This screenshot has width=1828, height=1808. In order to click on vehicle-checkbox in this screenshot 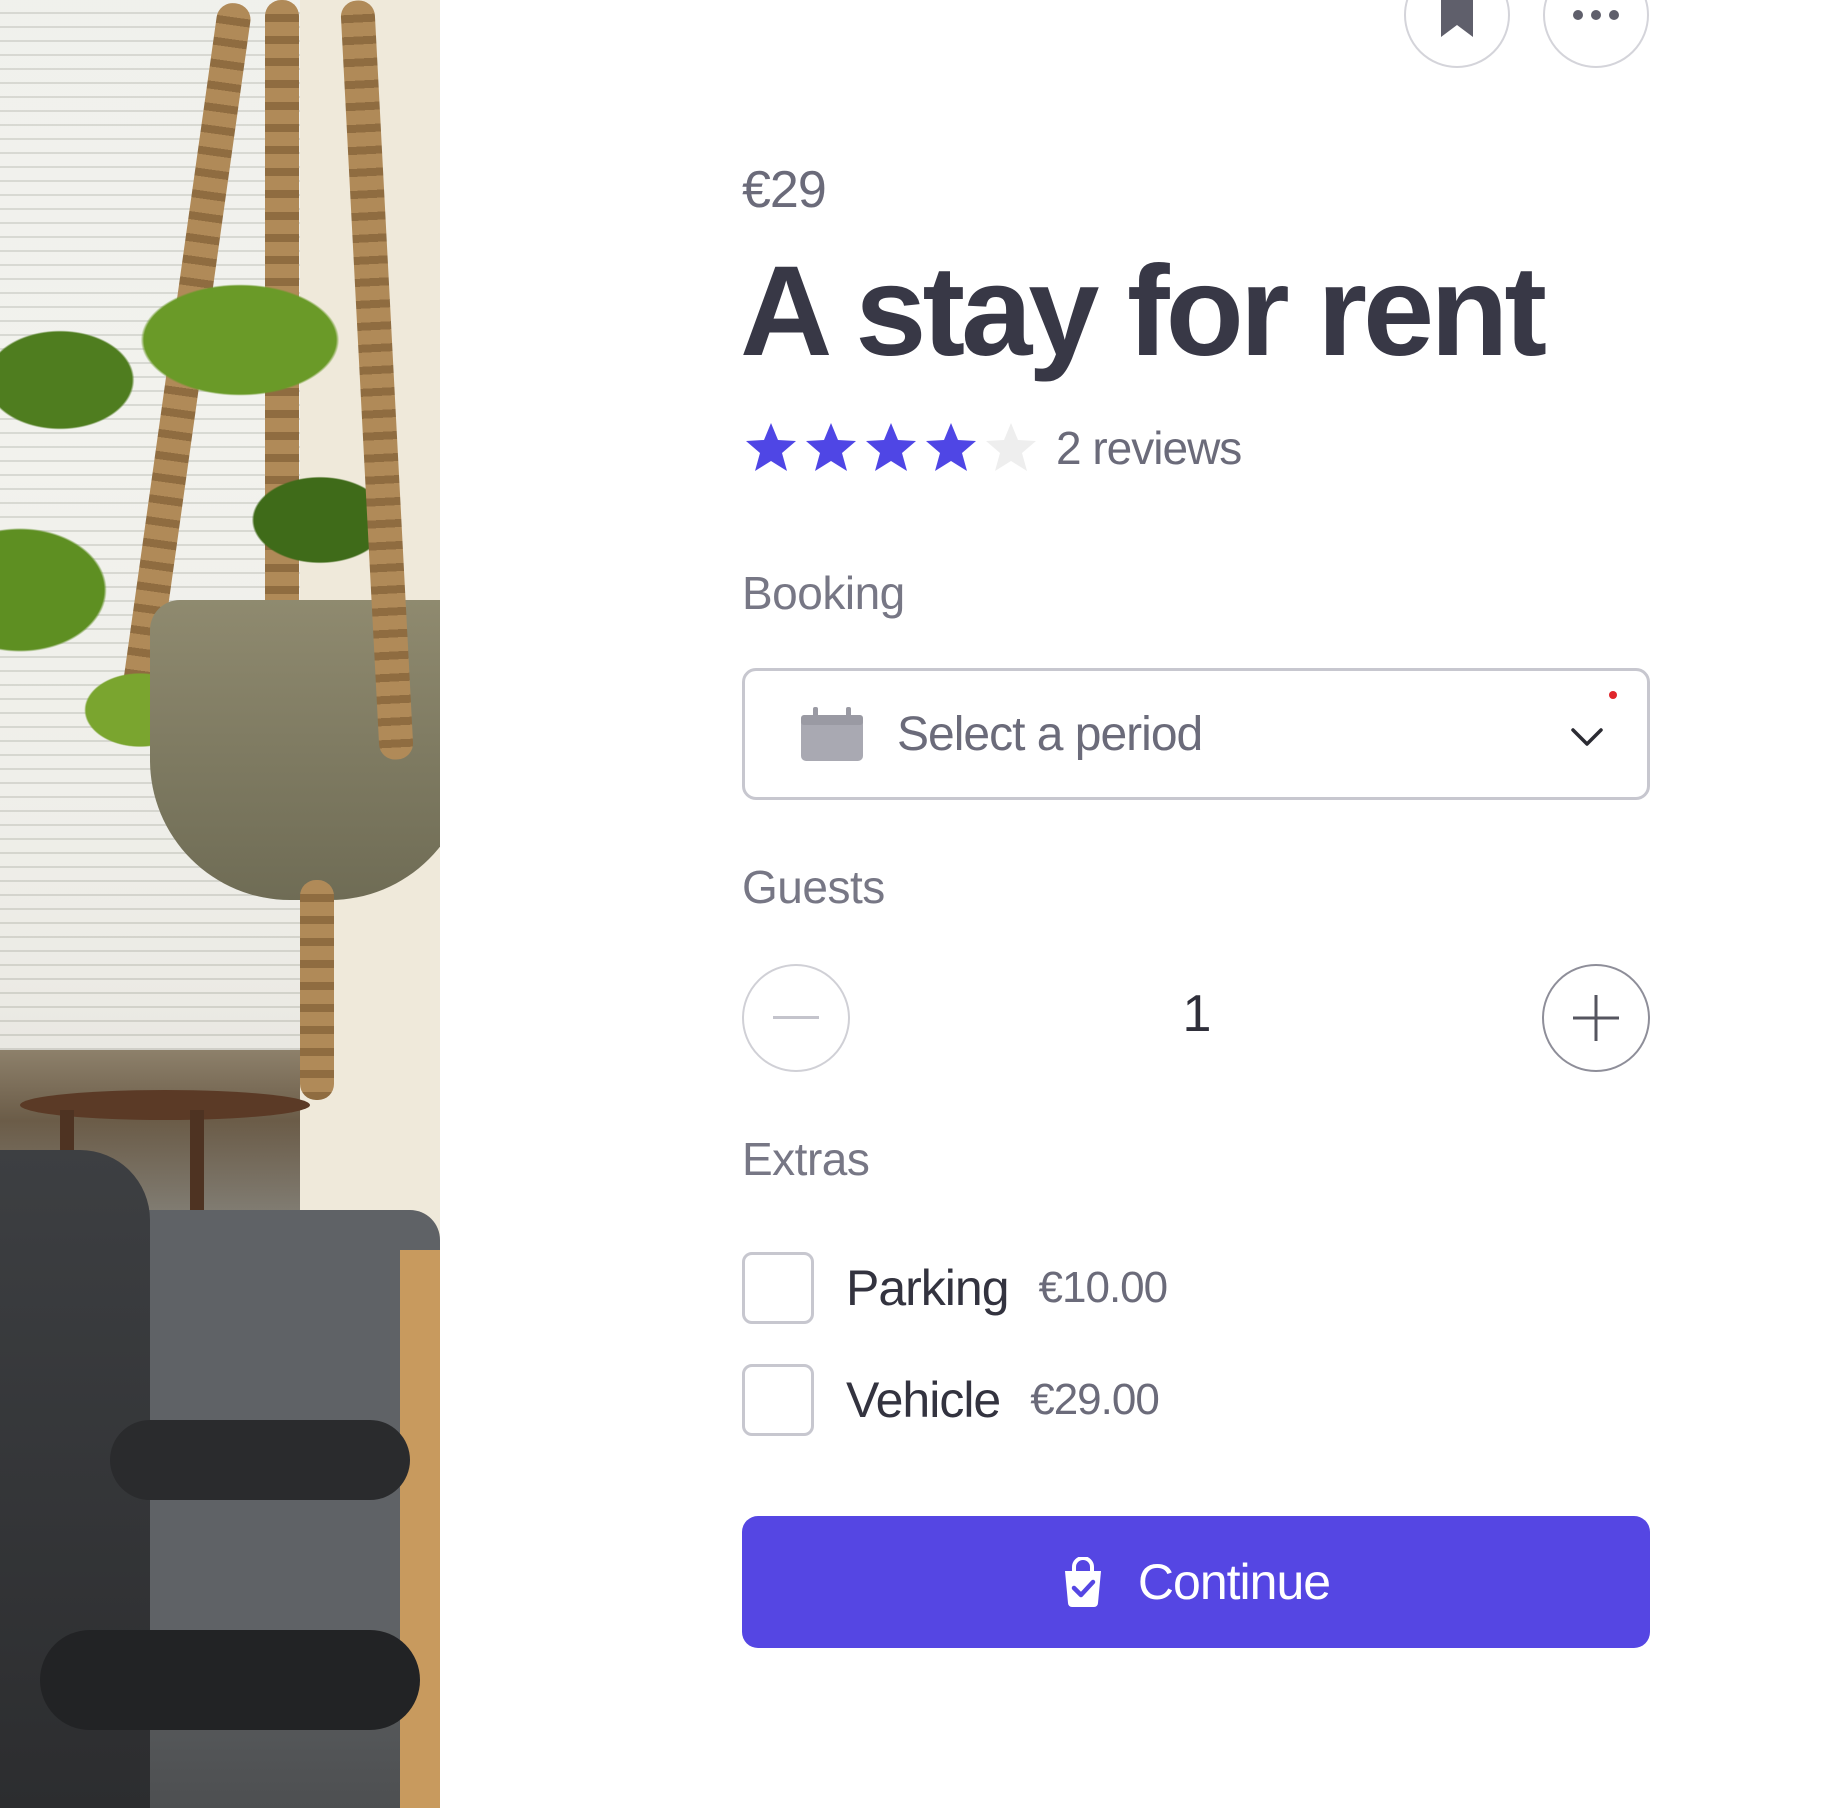, I will do `click(778, 1400)`.